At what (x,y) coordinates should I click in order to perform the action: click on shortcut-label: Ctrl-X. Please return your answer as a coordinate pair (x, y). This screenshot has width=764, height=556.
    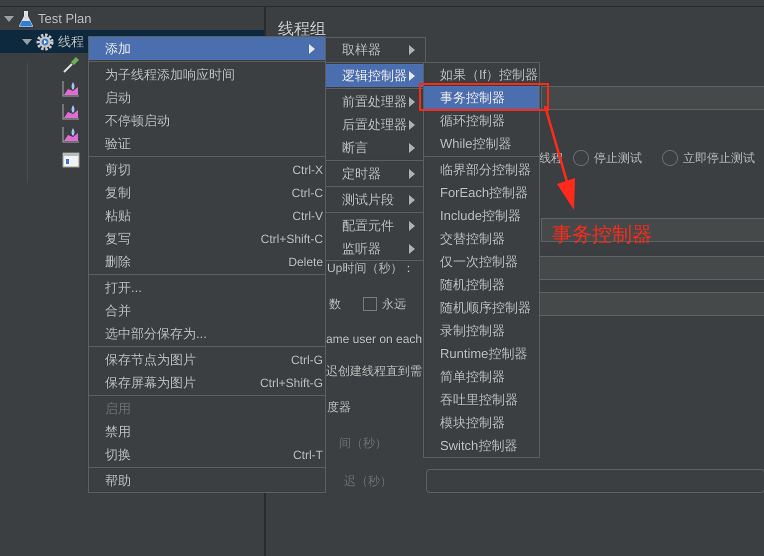
    Looking at the image, I should click on (307, 169).